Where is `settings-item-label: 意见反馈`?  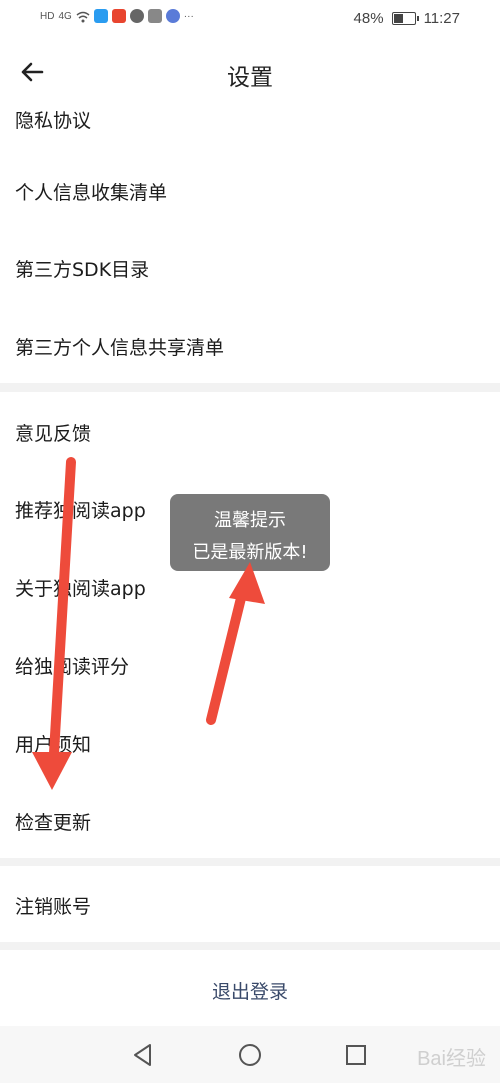
settings-item-label: 意见反馈 is located at coordinates (53, 434).